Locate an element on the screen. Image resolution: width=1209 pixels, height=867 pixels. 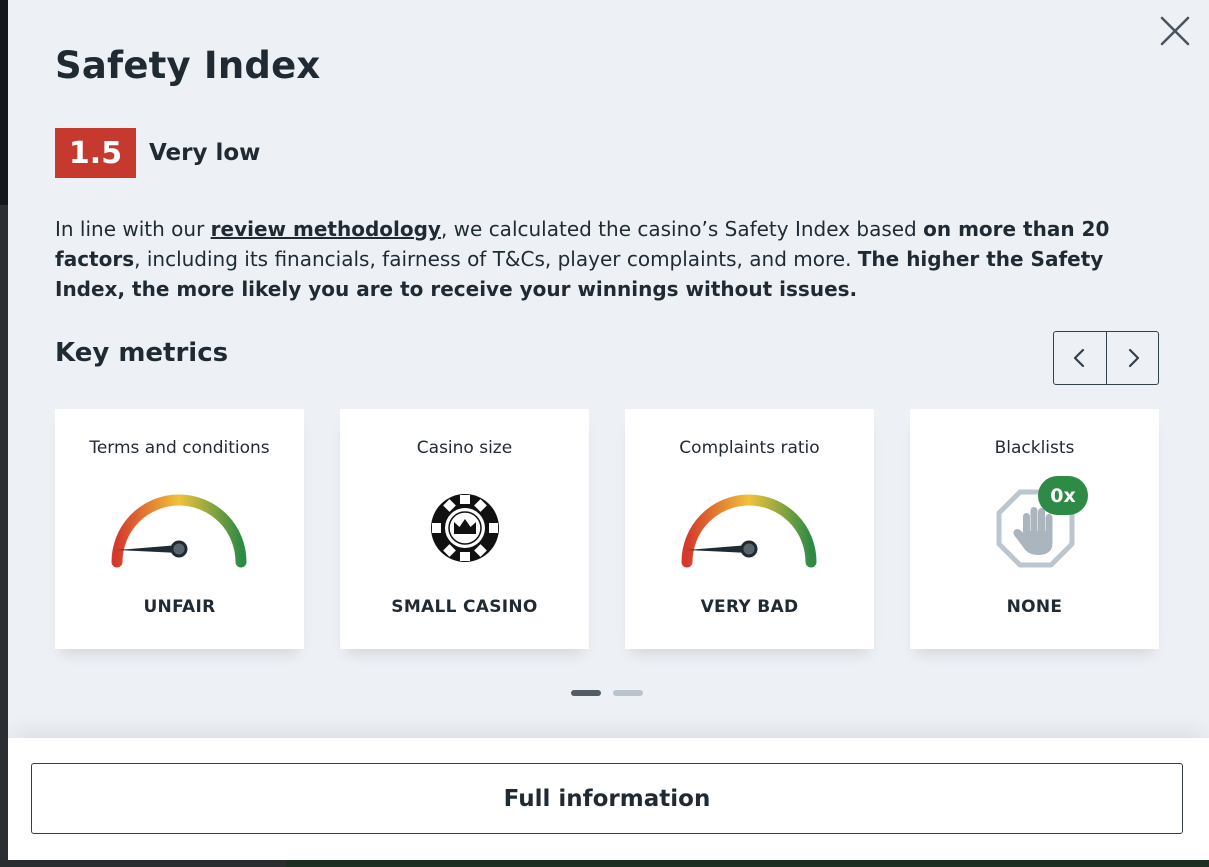
casino-chip-icon is located at coordinates (465, 528).